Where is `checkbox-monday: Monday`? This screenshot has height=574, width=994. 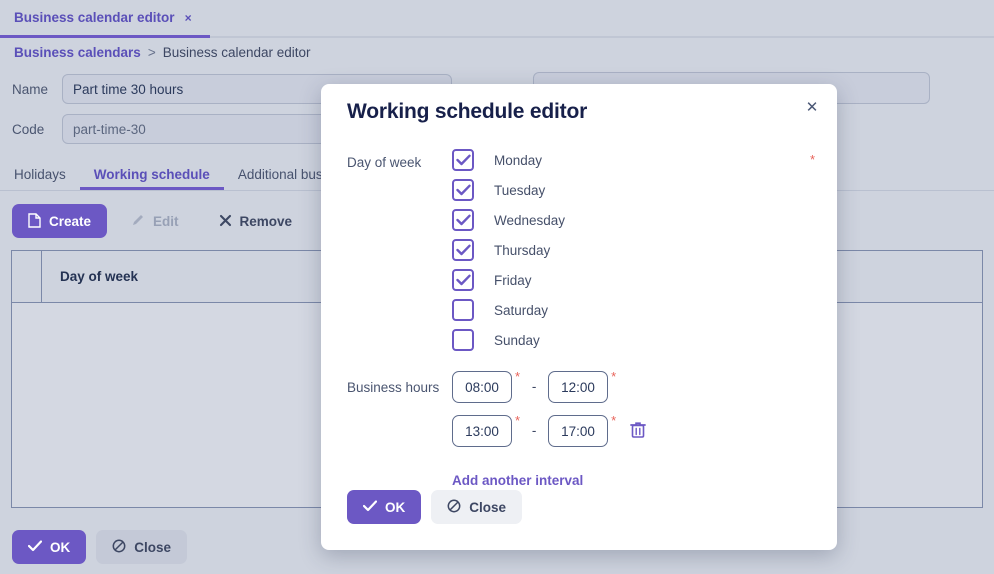
checkbox-monday: Monday is located at coordinates (508, 160).